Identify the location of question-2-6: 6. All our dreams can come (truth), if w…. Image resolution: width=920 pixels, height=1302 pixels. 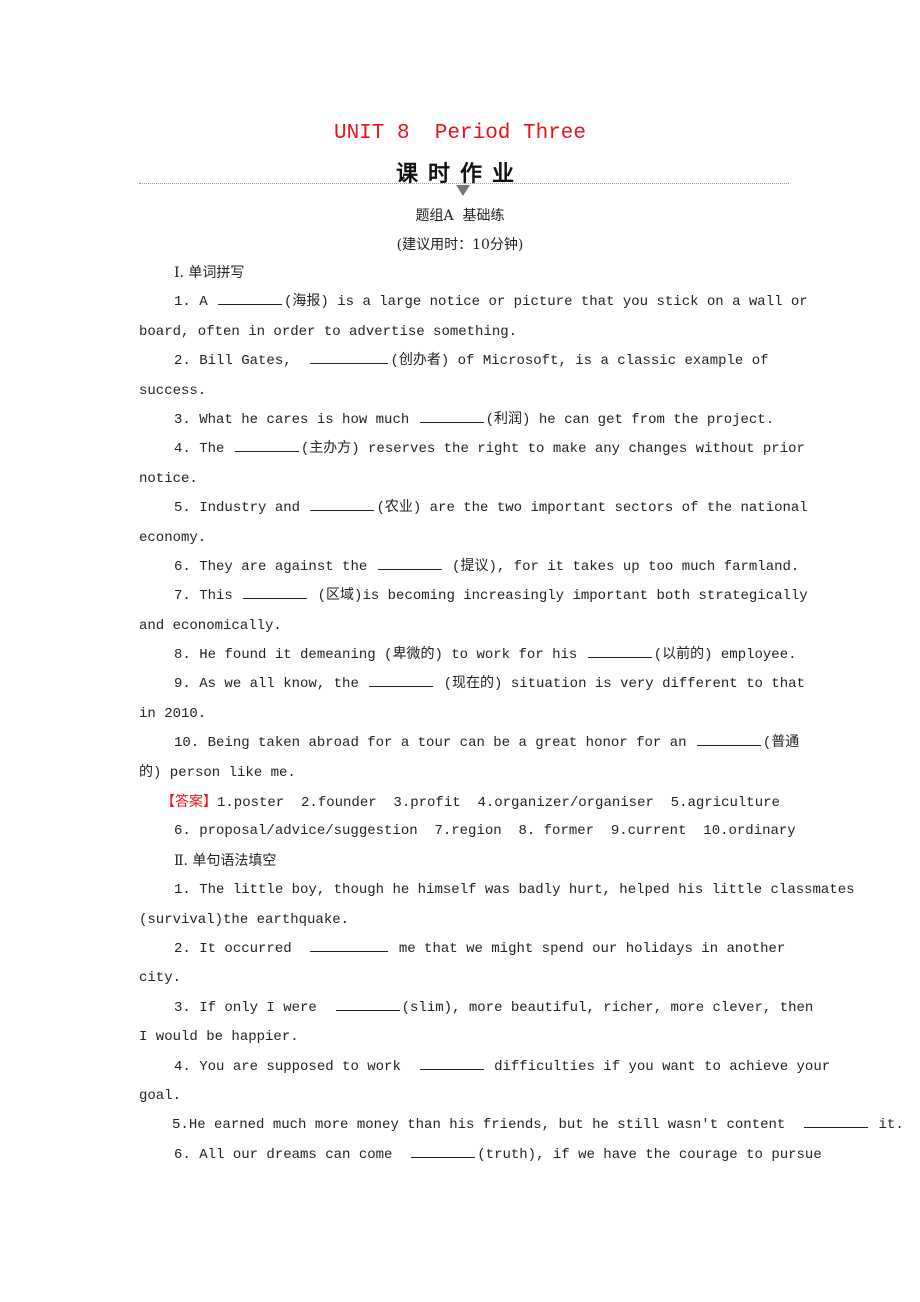
(480, 1155).